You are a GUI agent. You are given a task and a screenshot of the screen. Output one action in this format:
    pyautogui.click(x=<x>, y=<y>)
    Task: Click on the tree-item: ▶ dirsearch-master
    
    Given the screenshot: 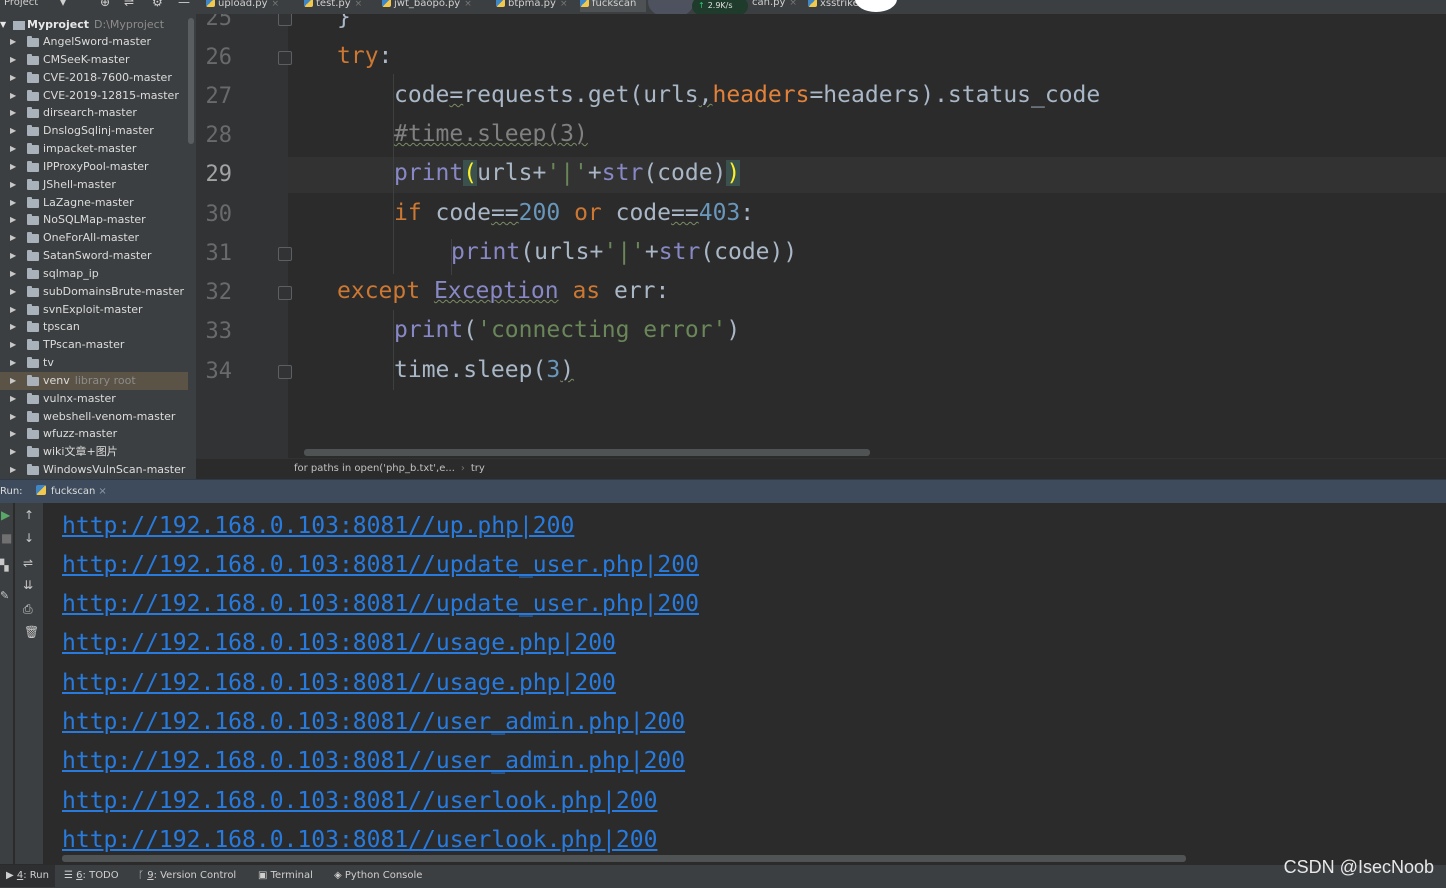 What is the action you would take?
    pyautogui.click(x=94, y=113)
    